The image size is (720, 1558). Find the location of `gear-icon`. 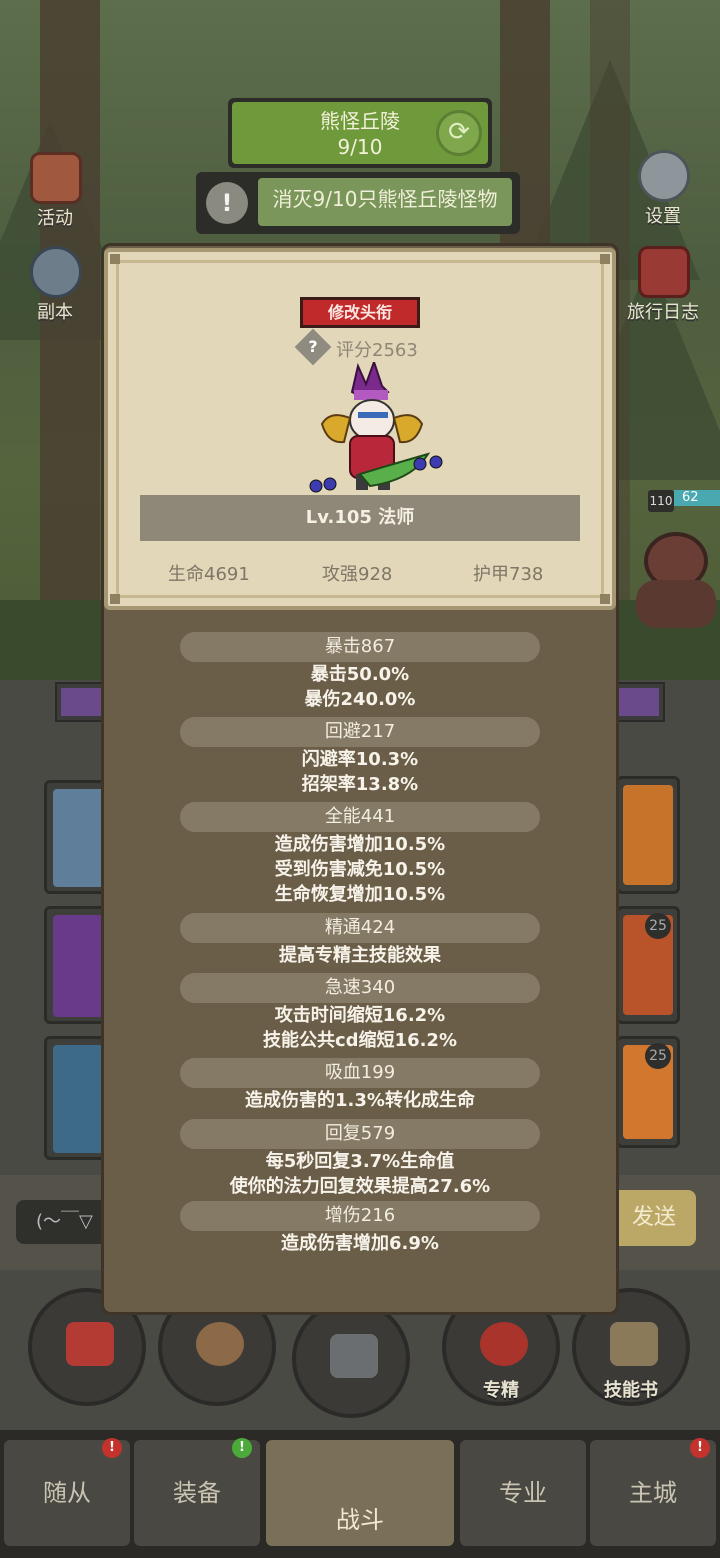

gear-icon is located at coordinates (664, 176).